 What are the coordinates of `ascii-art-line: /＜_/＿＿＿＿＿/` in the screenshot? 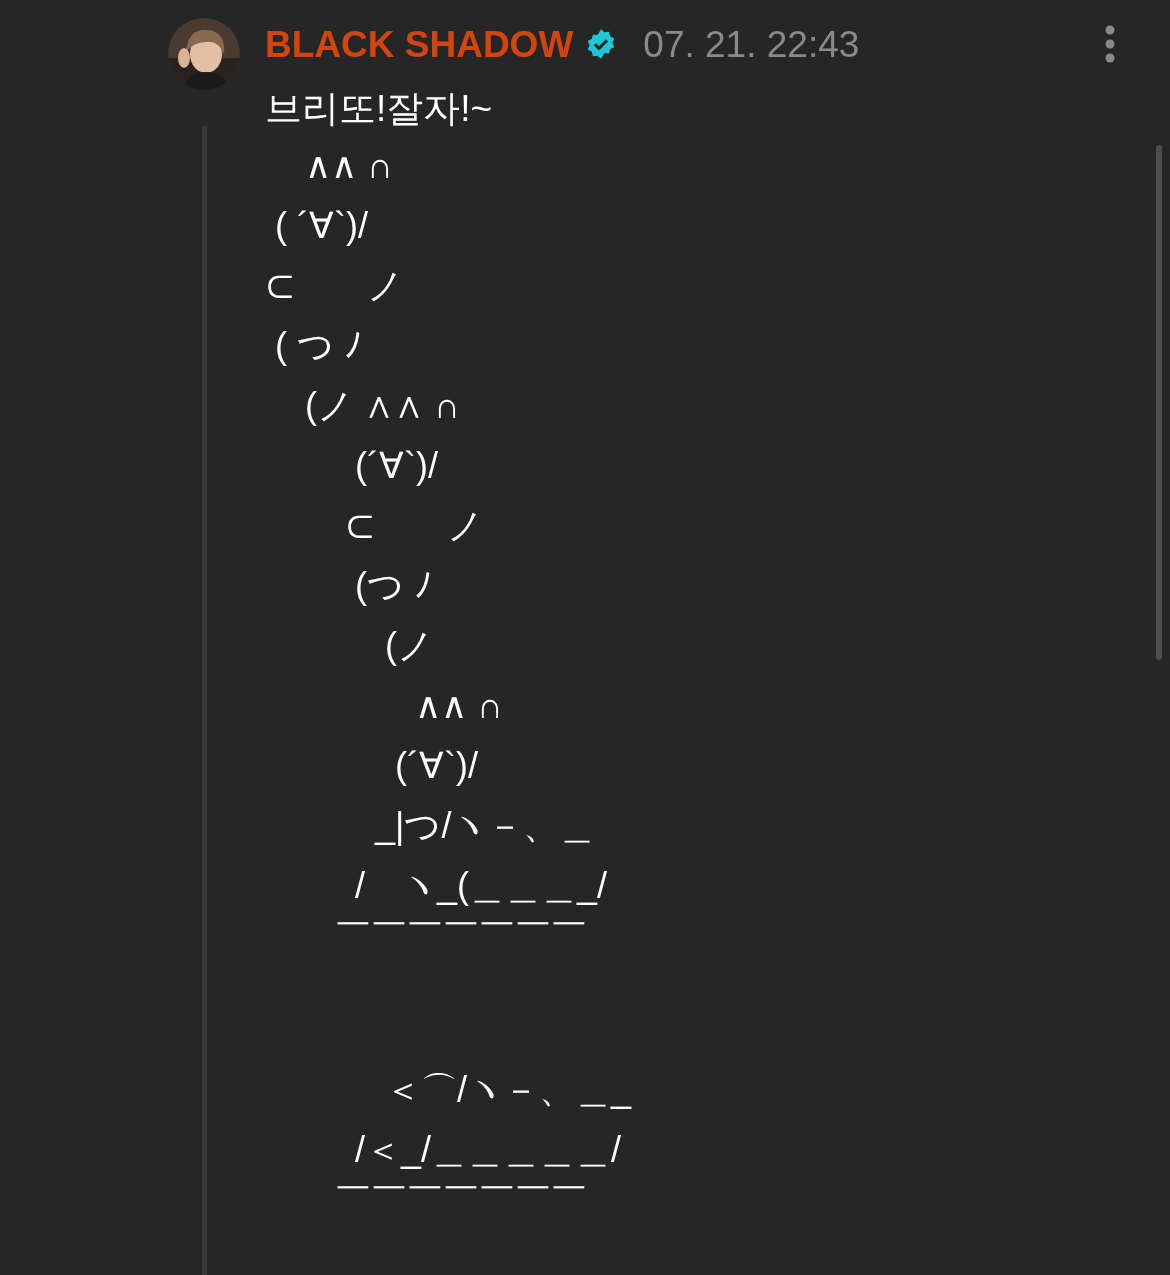 It's located at (488, 1150).